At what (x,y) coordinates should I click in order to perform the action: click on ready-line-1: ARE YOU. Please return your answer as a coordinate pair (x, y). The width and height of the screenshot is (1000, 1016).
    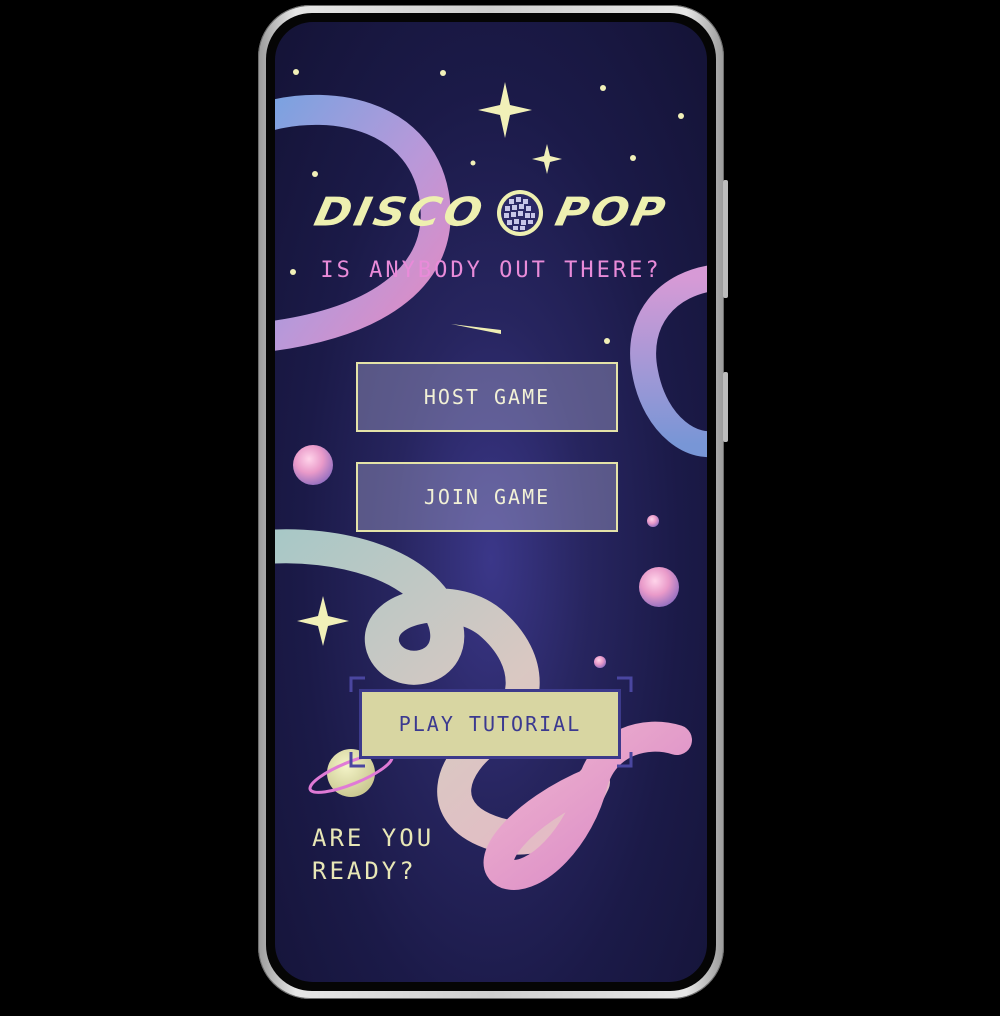
    Looking at the image, I should click on (373, 838).